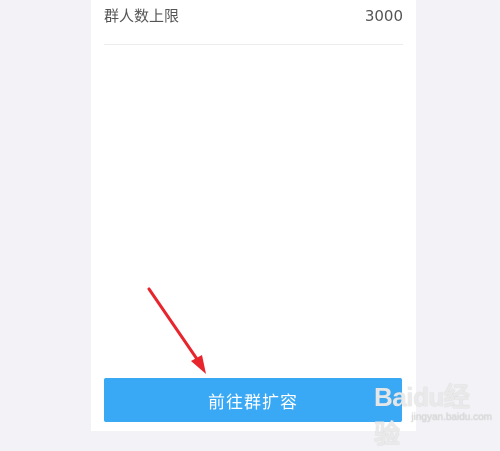  What do you see at coordinates (253, 400) in the screenshot?
I see `expand-group-button: 前往群扩容` at bounding box center [253, 400].